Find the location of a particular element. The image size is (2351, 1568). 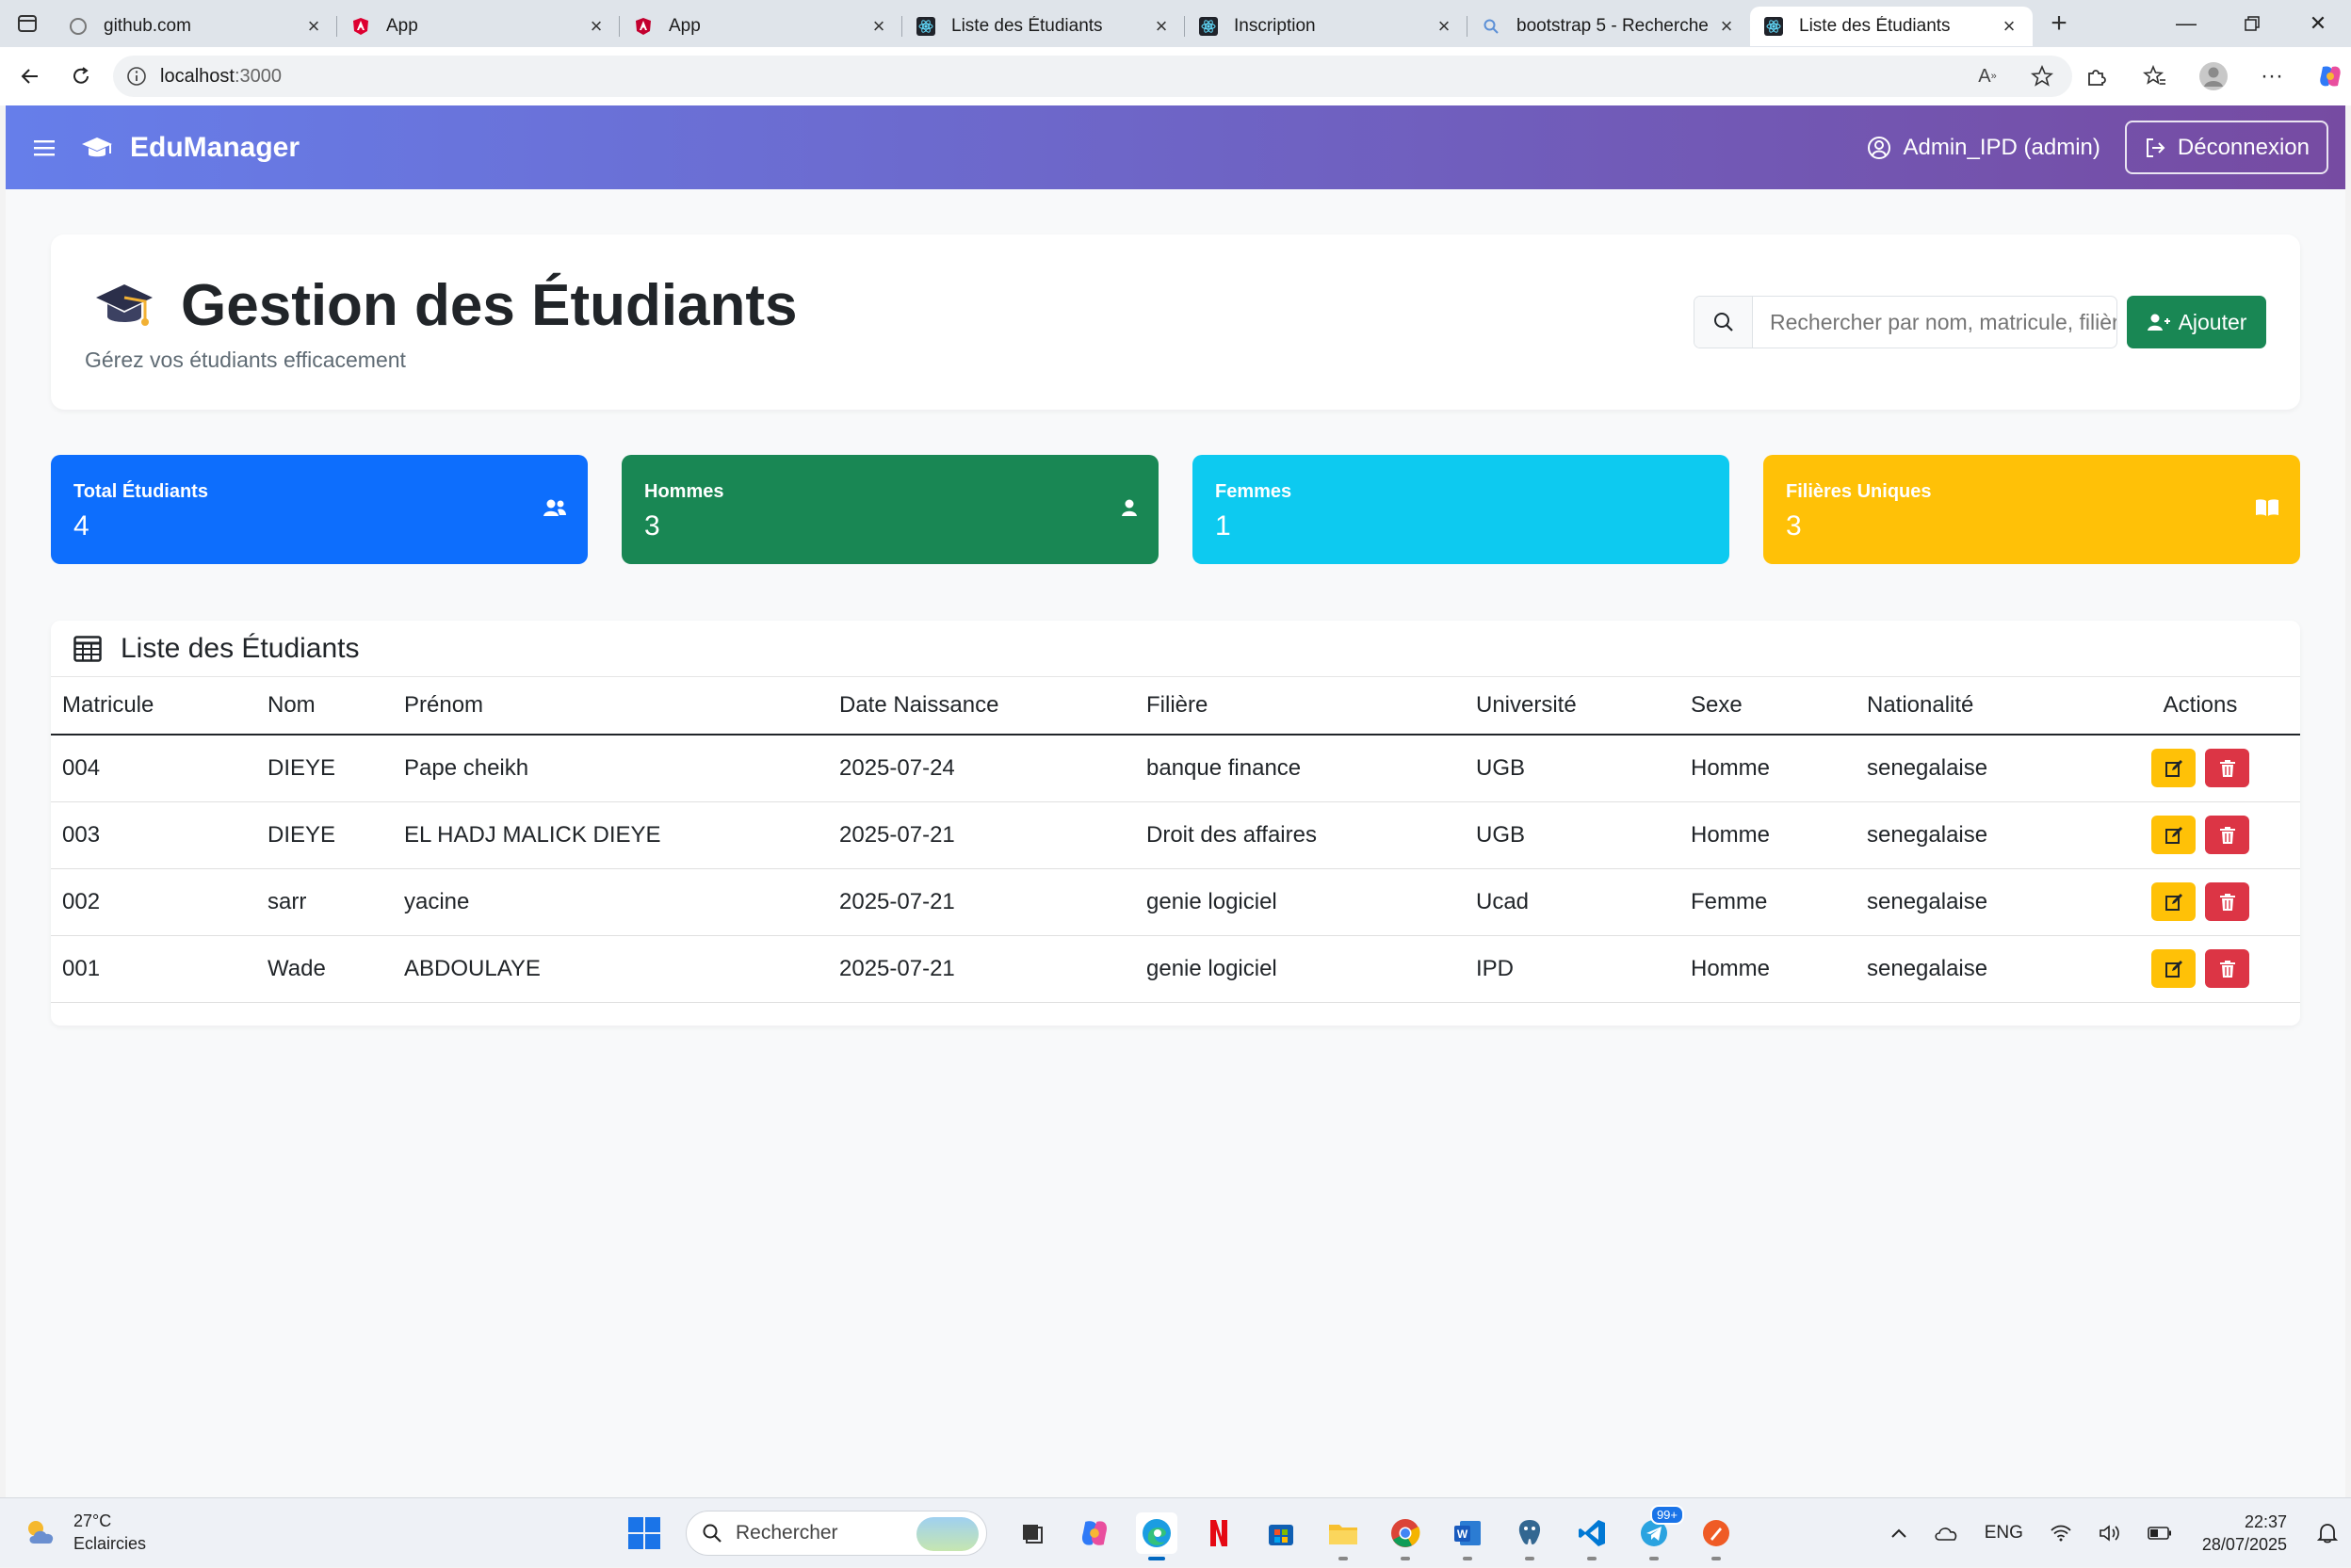

task-view-icon is located at coordinates (1032, 1533).